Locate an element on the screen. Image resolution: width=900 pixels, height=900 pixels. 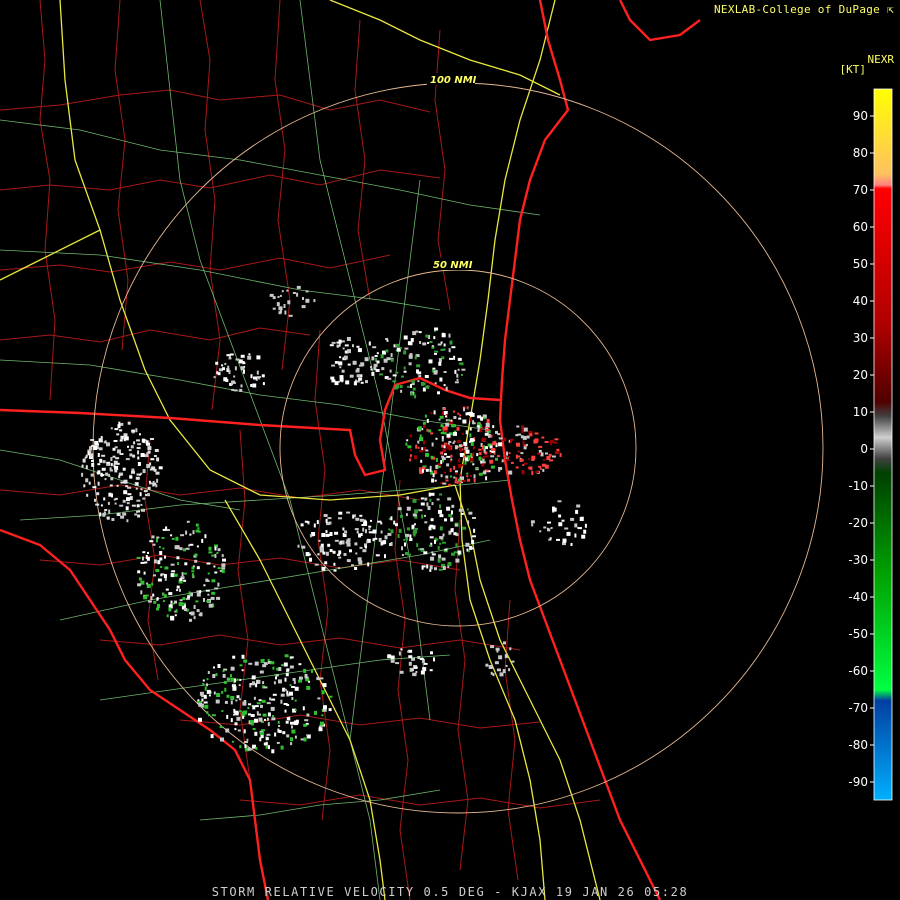
velocity-legend-bar is located at coordinates (883, 444).